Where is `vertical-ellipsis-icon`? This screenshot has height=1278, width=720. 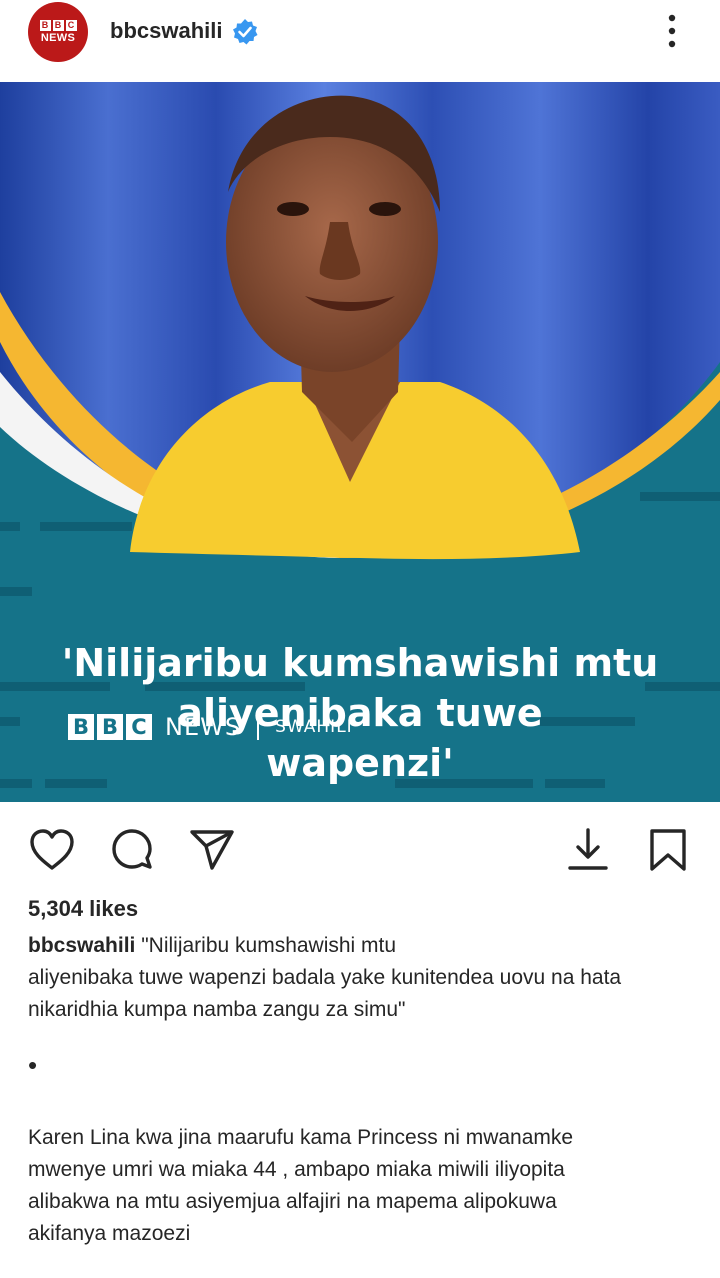
vertical-ellipsis-icon is located at coordinates (672, 32).